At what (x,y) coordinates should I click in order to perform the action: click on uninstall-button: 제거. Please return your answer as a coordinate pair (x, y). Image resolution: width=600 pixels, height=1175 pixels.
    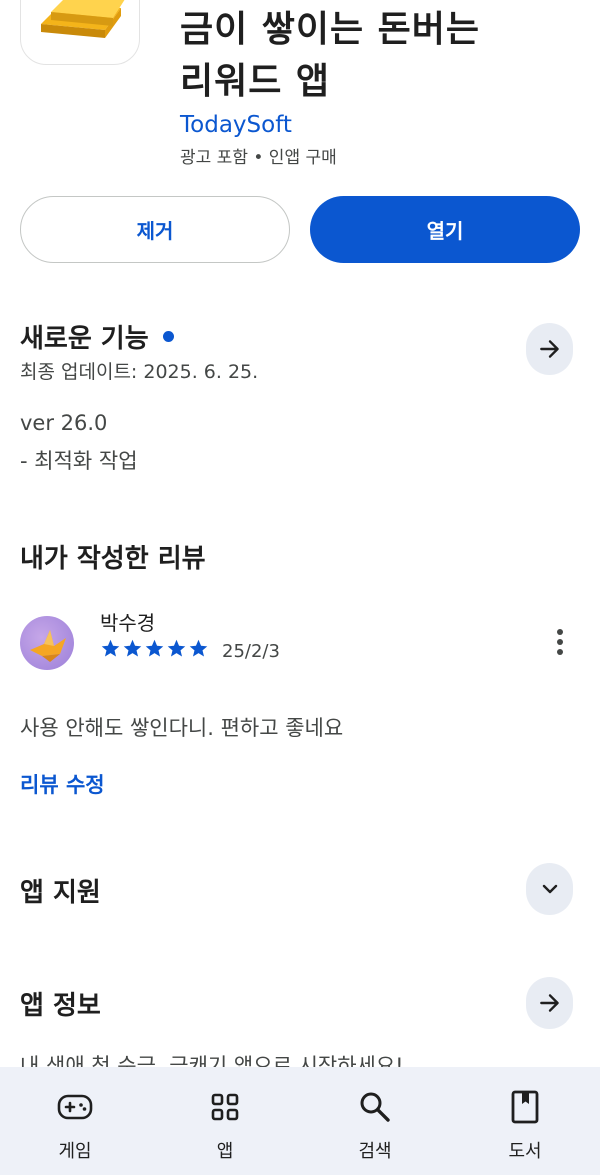
    Looking at the image, I should click on (155, 229).